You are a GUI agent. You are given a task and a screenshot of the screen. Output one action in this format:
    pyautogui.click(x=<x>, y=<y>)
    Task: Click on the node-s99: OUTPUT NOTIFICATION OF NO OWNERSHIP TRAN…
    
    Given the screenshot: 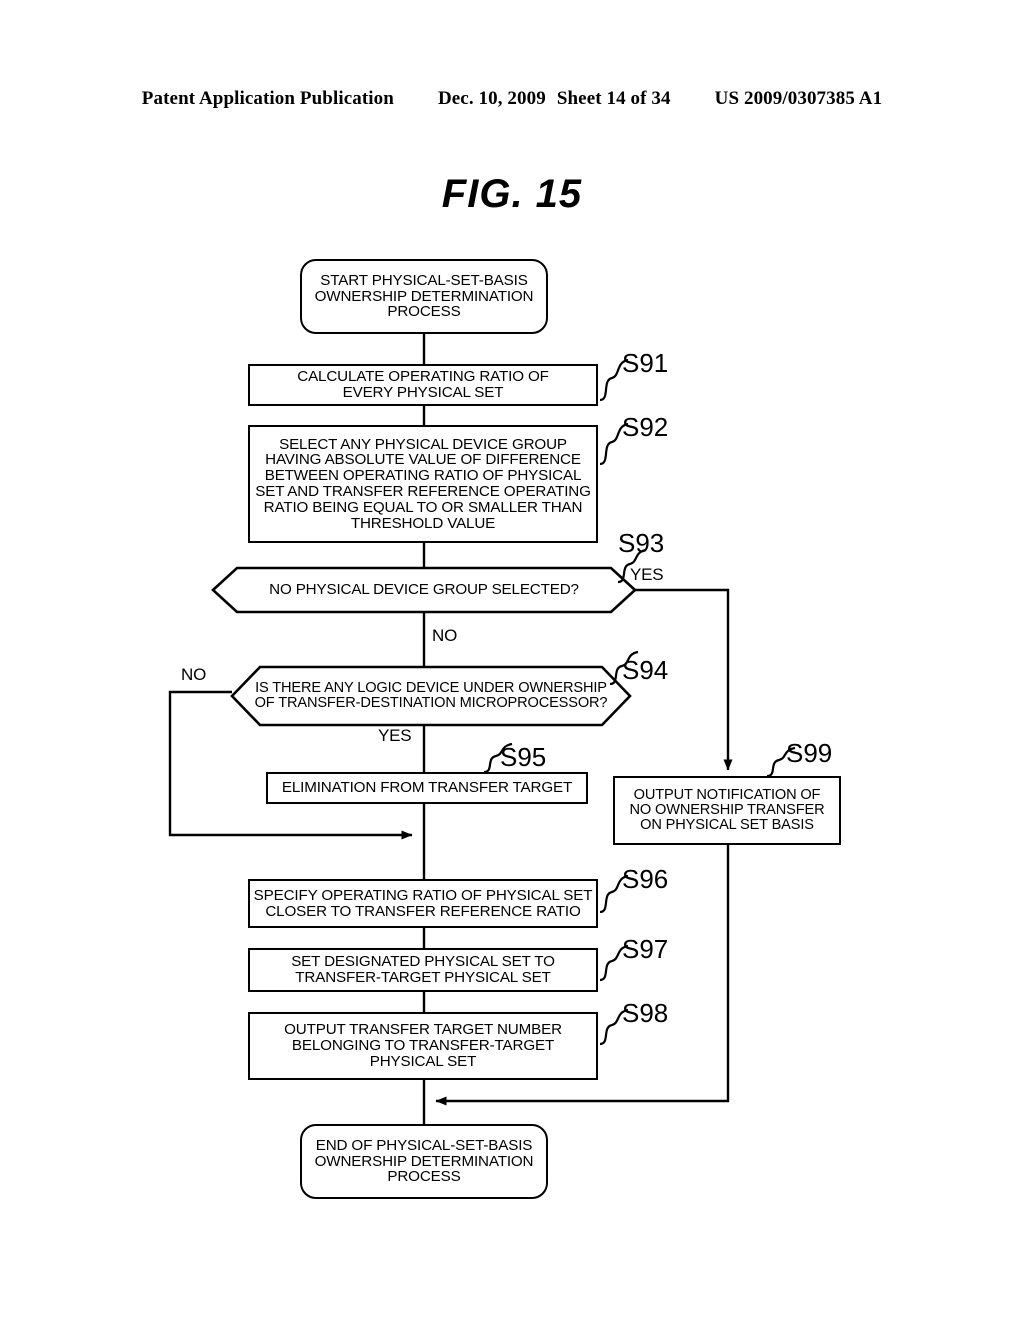 What is the action you would take?
    pyautogui.click(x=727, y=810)
    